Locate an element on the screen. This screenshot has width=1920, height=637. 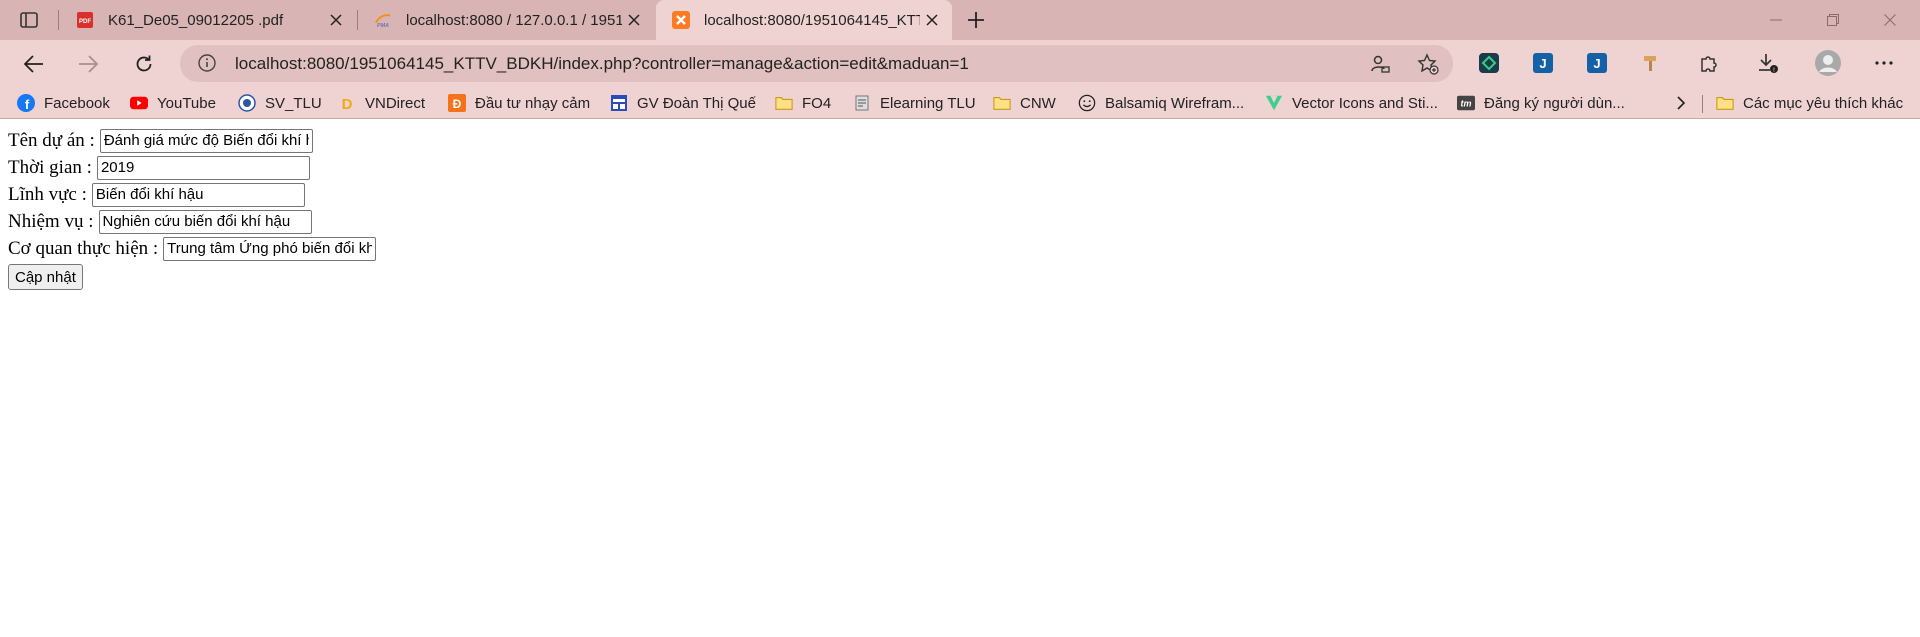
site-info-icon is located at coordinates (207, 65).